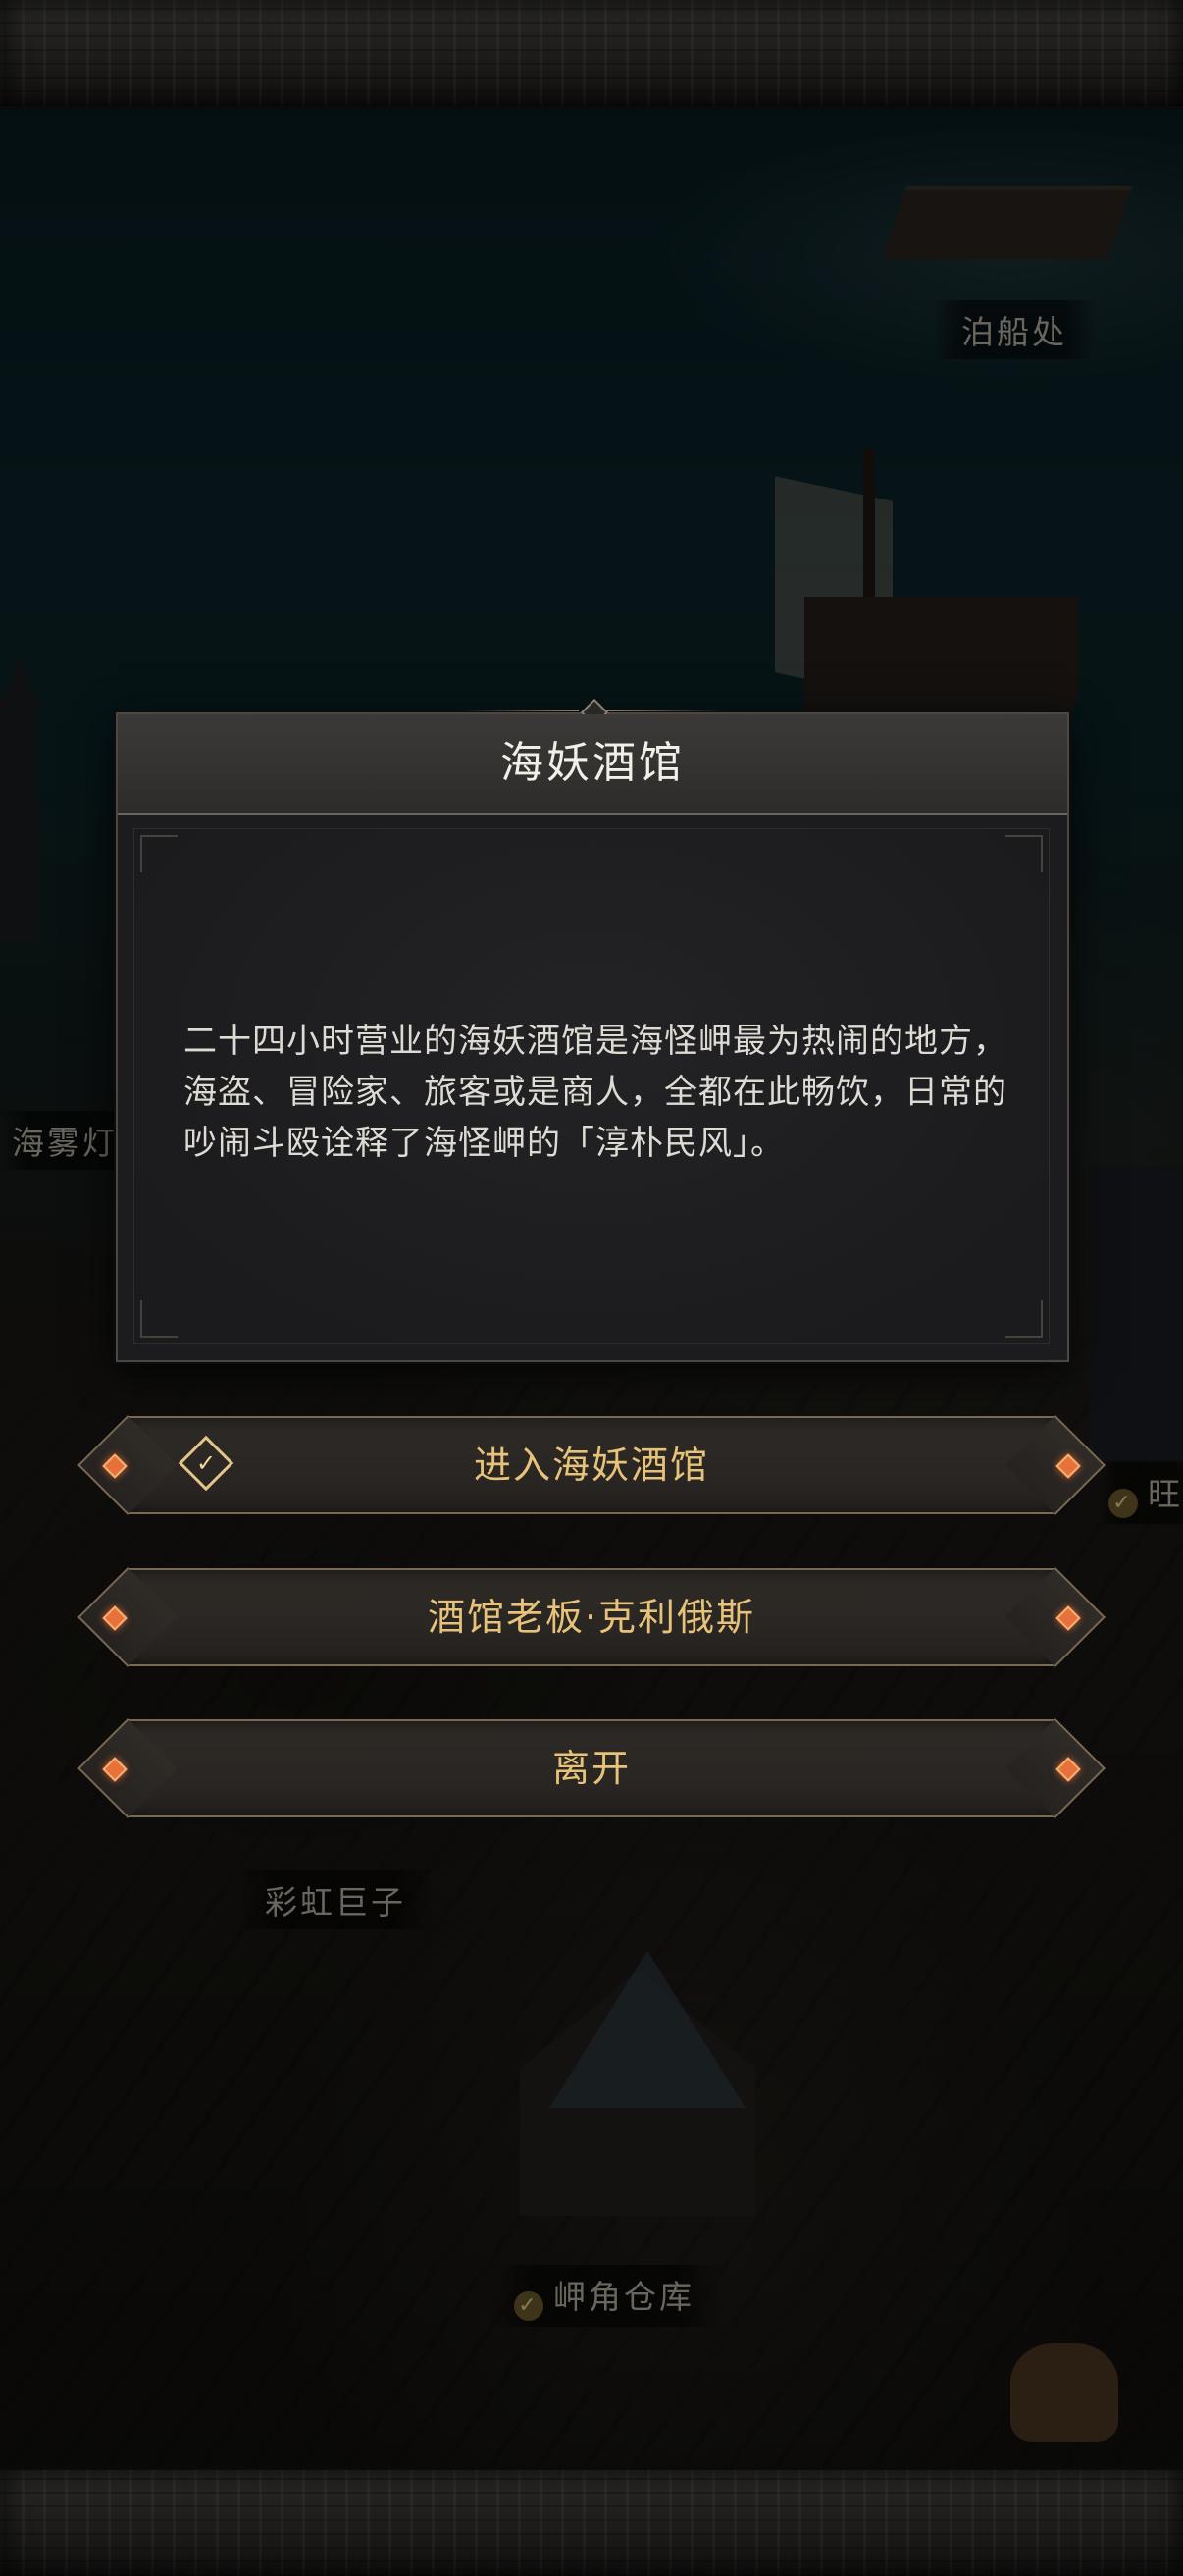 Image resolution: width=1183 pixels, height=2576 pixels. I want to click on top-ornate-frame, so click(591, 54).